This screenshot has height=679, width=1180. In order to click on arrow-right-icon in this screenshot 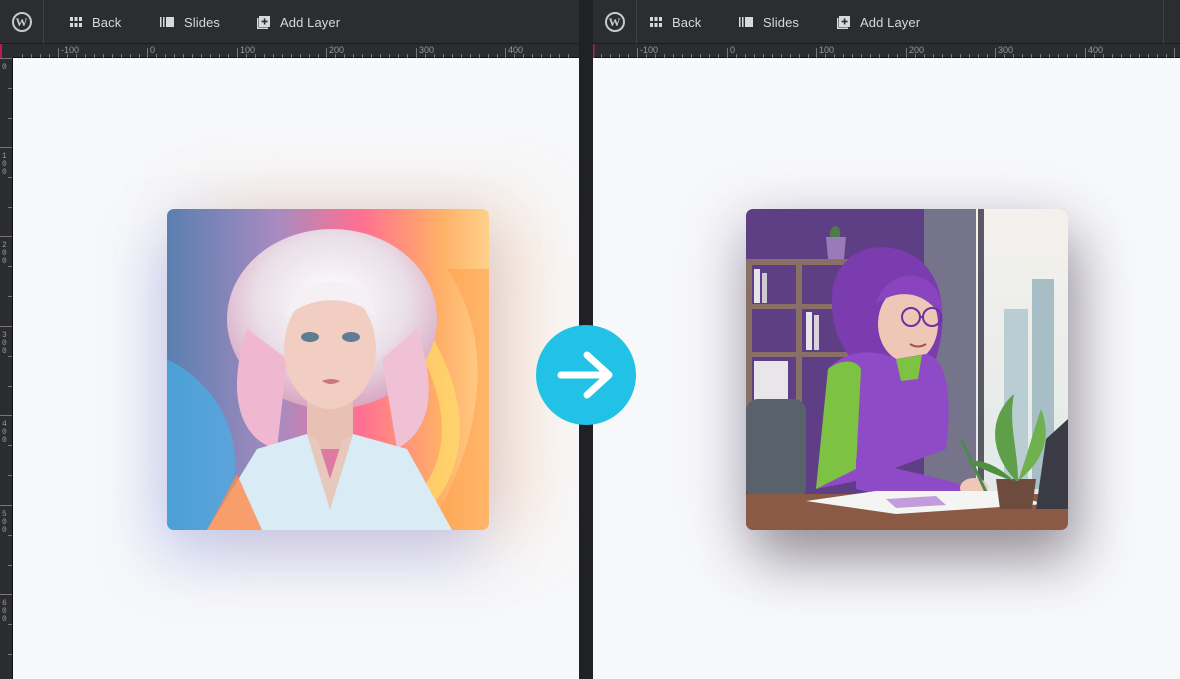, I will do `click(585, 375)`.